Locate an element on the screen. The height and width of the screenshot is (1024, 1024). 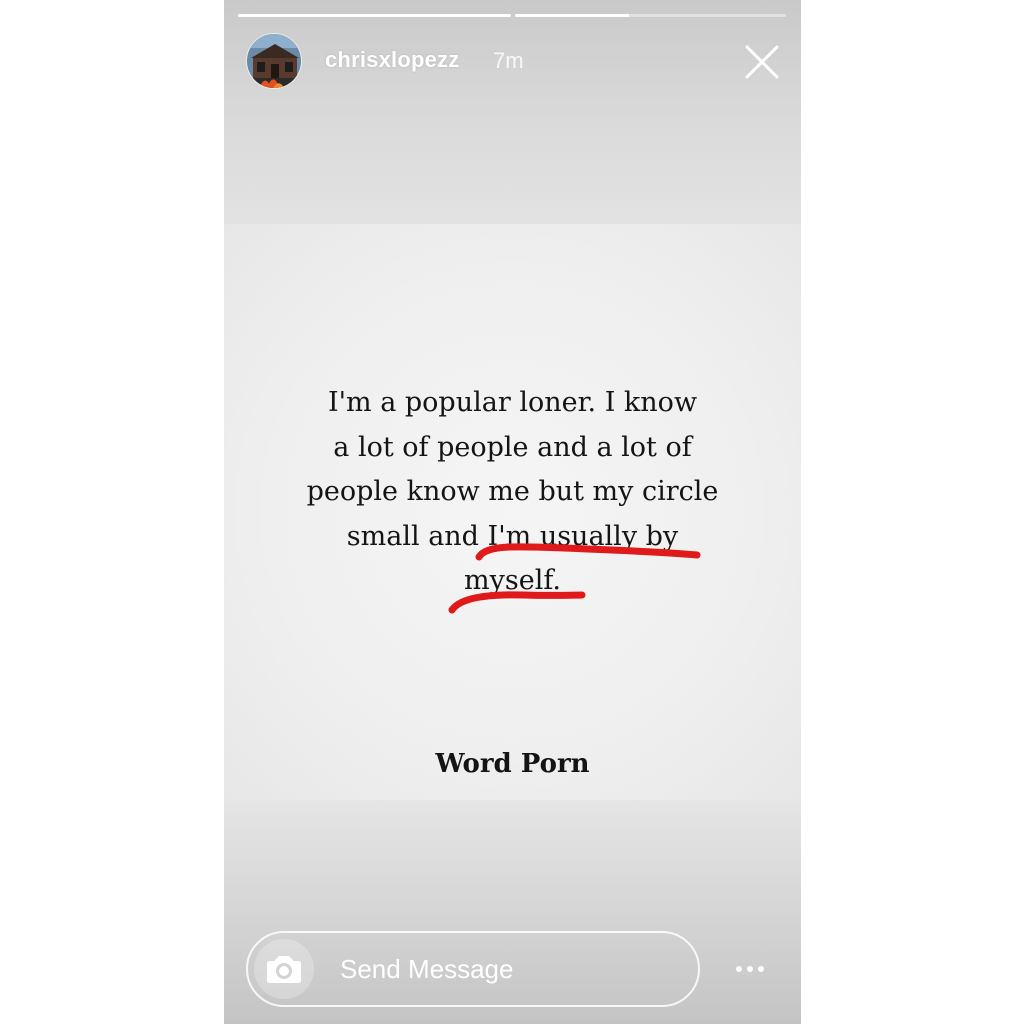
camera-button is located at coordinates (284, 969).